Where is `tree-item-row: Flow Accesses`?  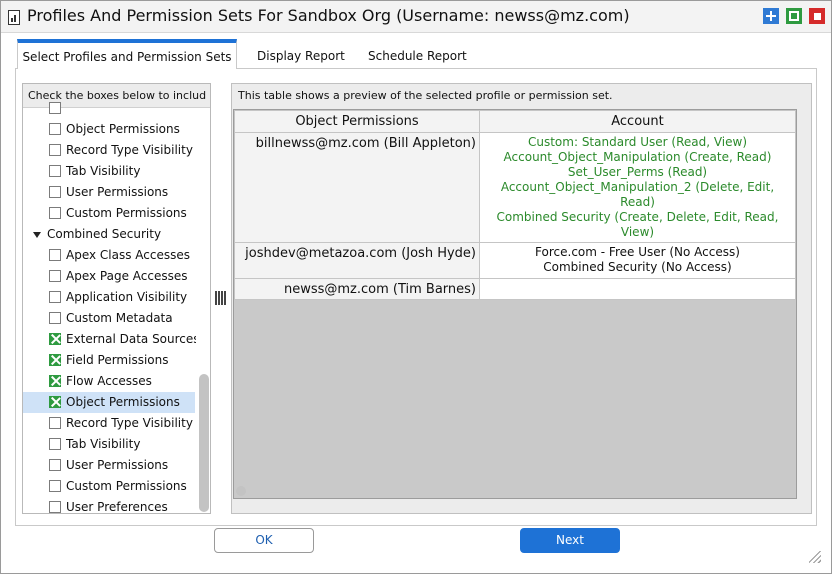
tree-item-row: Flow Accesses is located at coordinates (109, 381).